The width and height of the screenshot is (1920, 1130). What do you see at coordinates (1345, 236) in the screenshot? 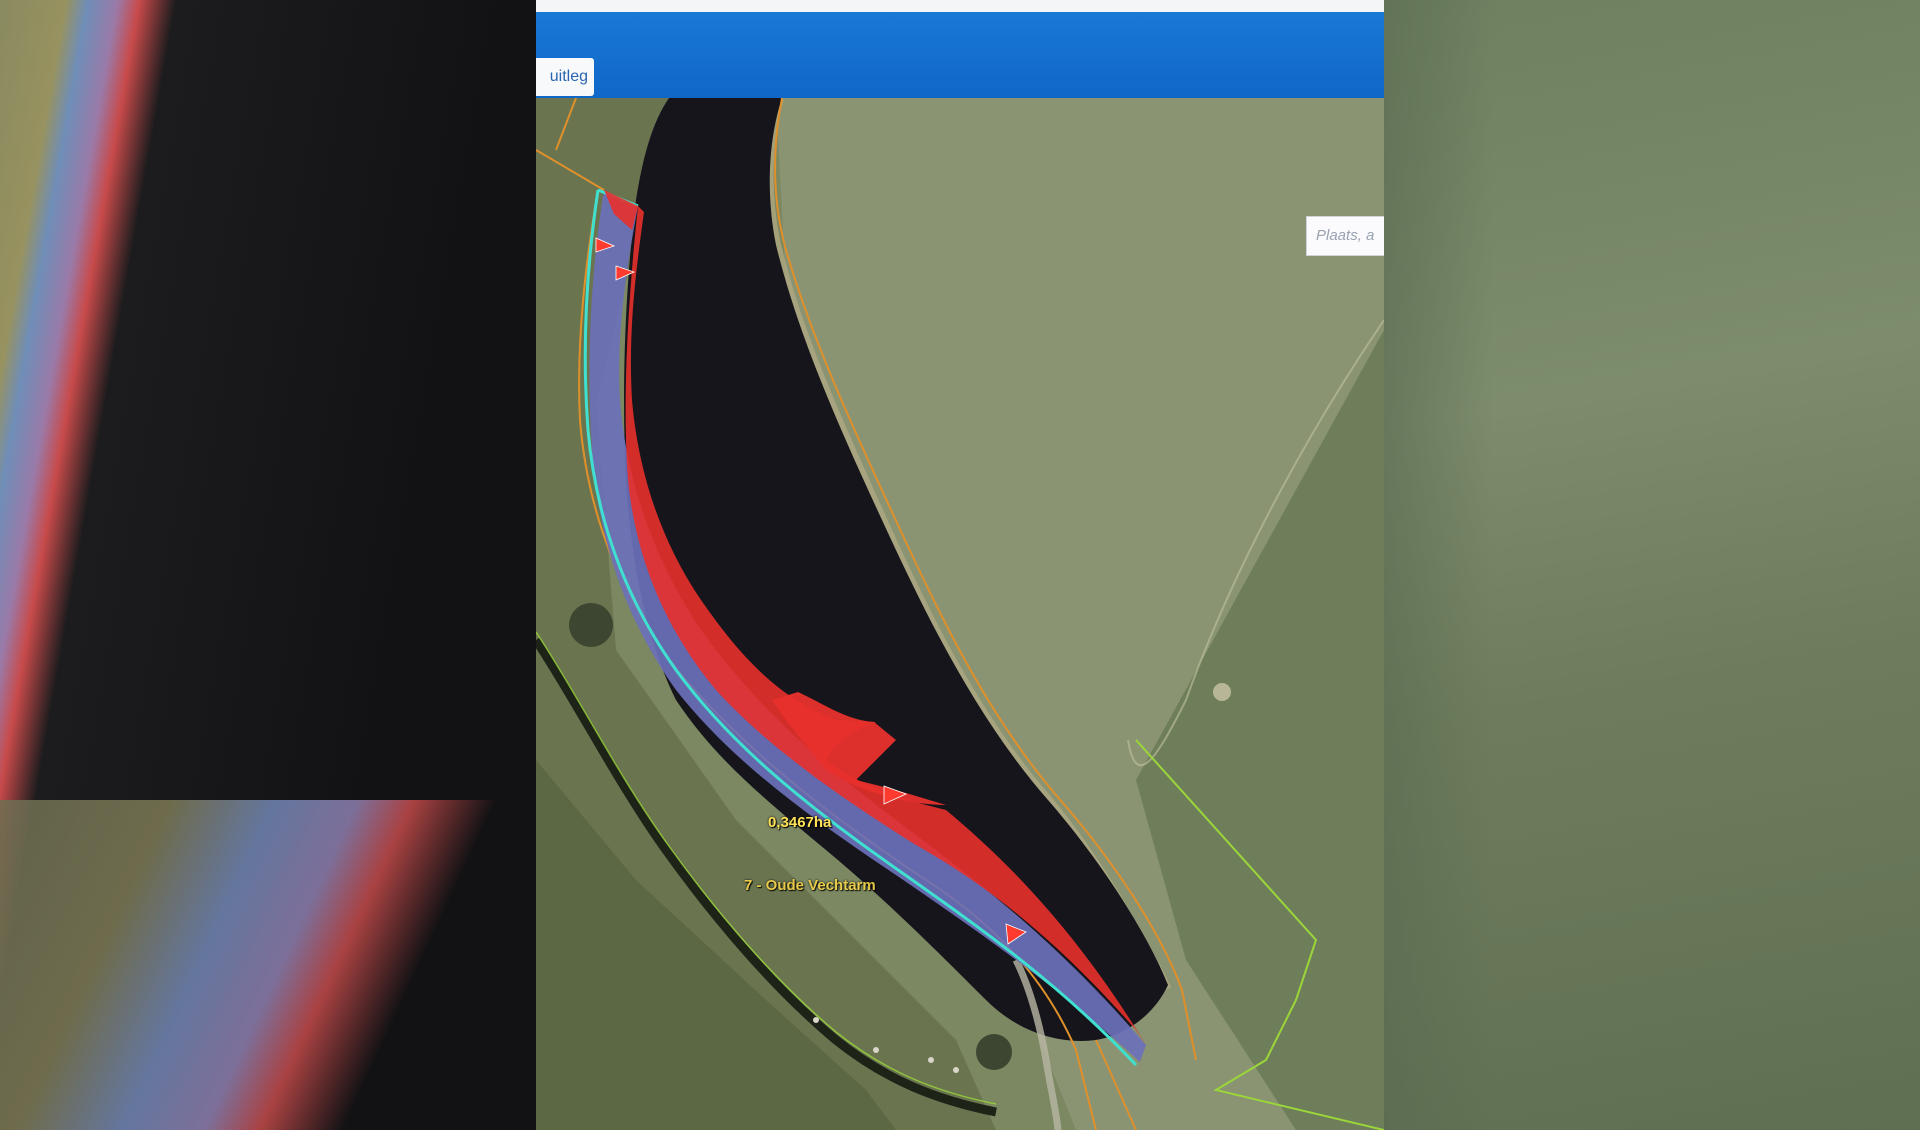
I see `search-input: Plaats, a` at bounding box center [1345, 236].